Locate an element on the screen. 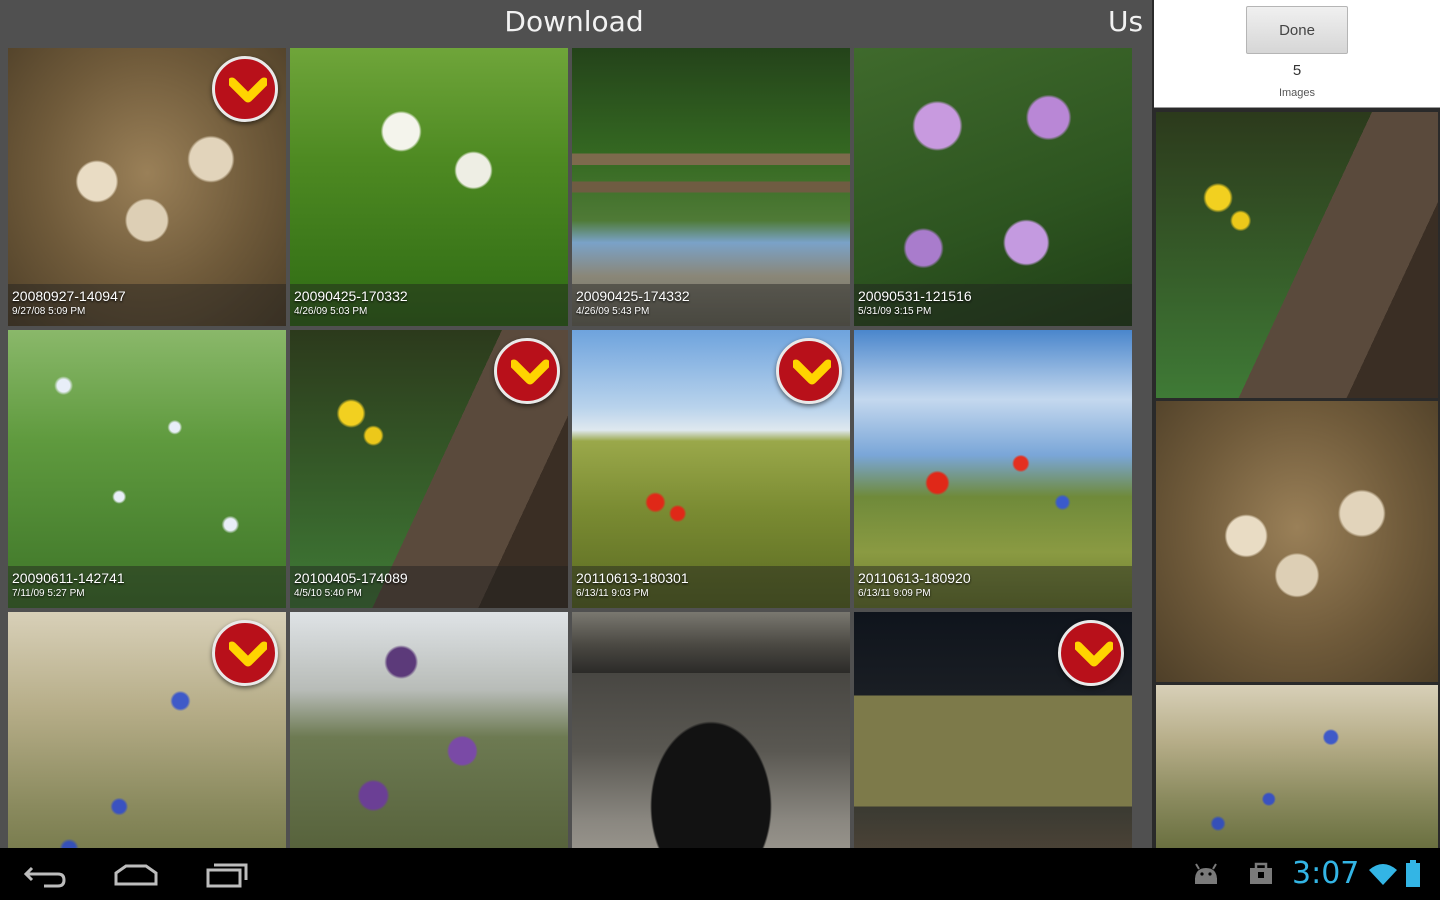 The height and width of the screenshot is (900, 1440). photo-date: 7/11/09 5:27 PM is located at coordinates (48, 593).